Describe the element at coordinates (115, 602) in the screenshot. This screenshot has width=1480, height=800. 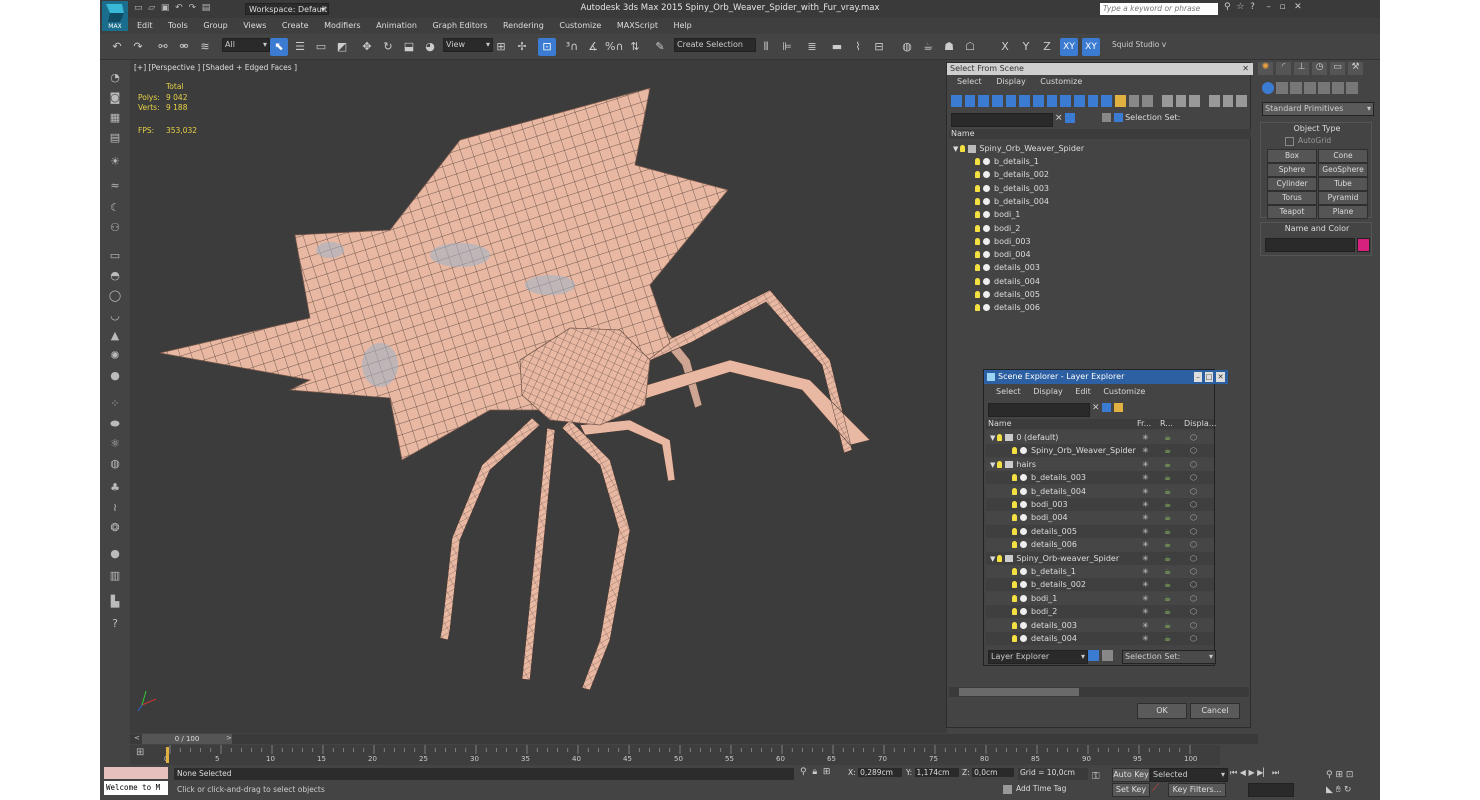
I see `settings-icon: ▙` at that location.